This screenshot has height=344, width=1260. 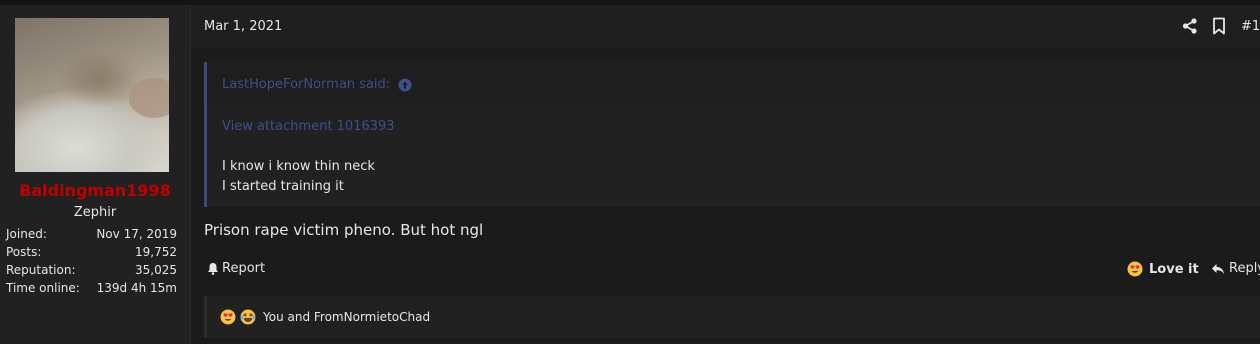 What do you see at coordinates (405, 85) in the screenshot?
I see `arrow-up-icon` at bounding box center [405, 85].